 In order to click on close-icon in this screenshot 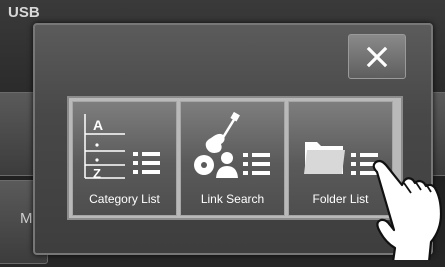, I will do `click(377, 56)`.